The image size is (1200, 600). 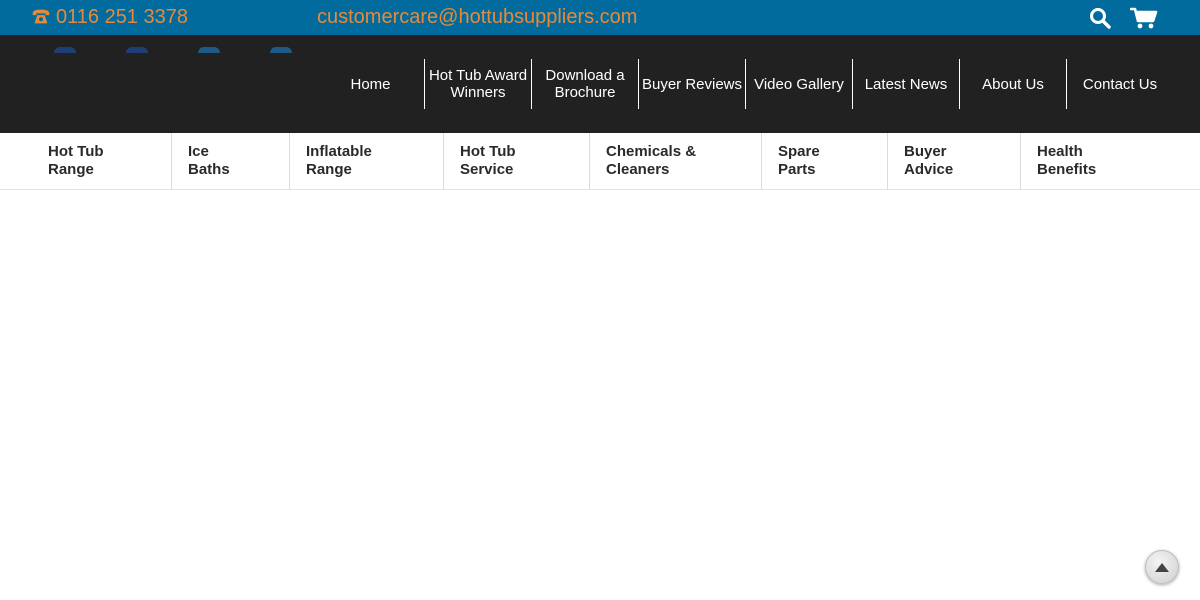 What do you see at coordinates (122, 16) in the screenshot?
I see `phone-number: 0116 251 3378` at bounding box center [122, 16].